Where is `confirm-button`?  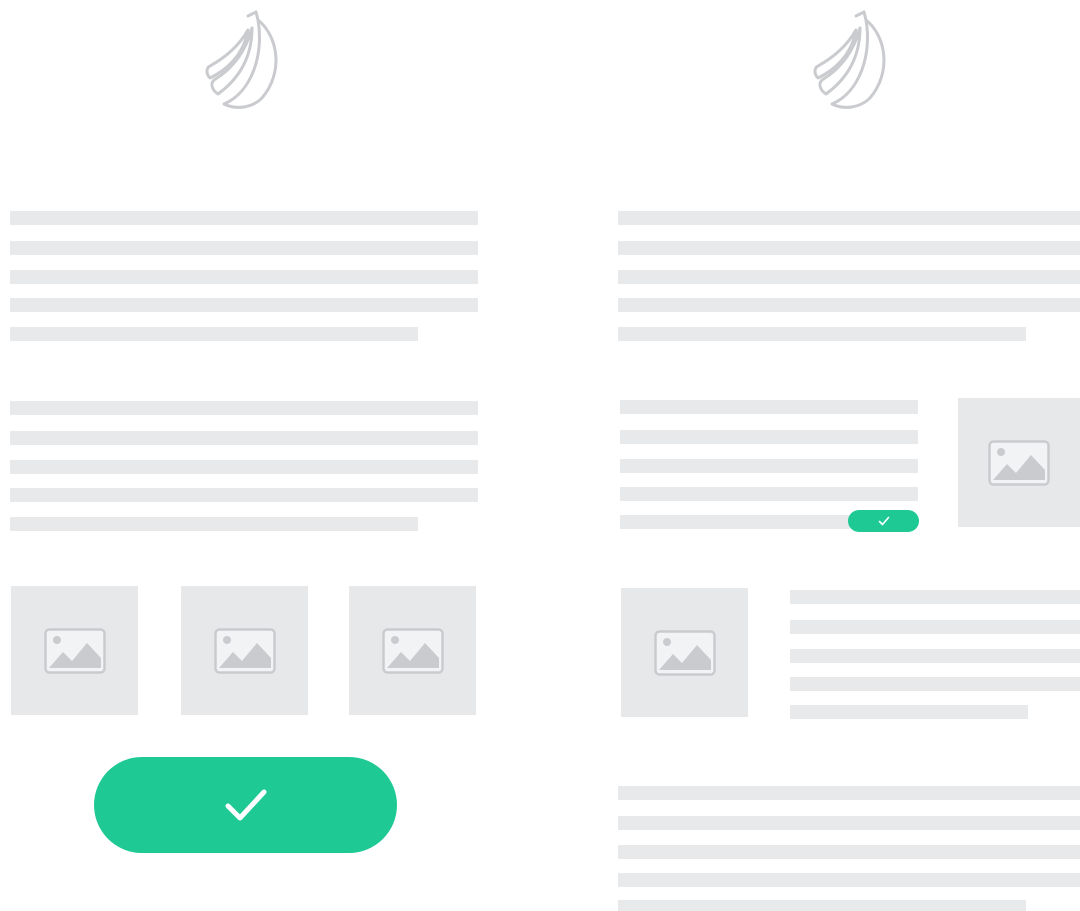 confirm-button is located at coordinates (245, 805).